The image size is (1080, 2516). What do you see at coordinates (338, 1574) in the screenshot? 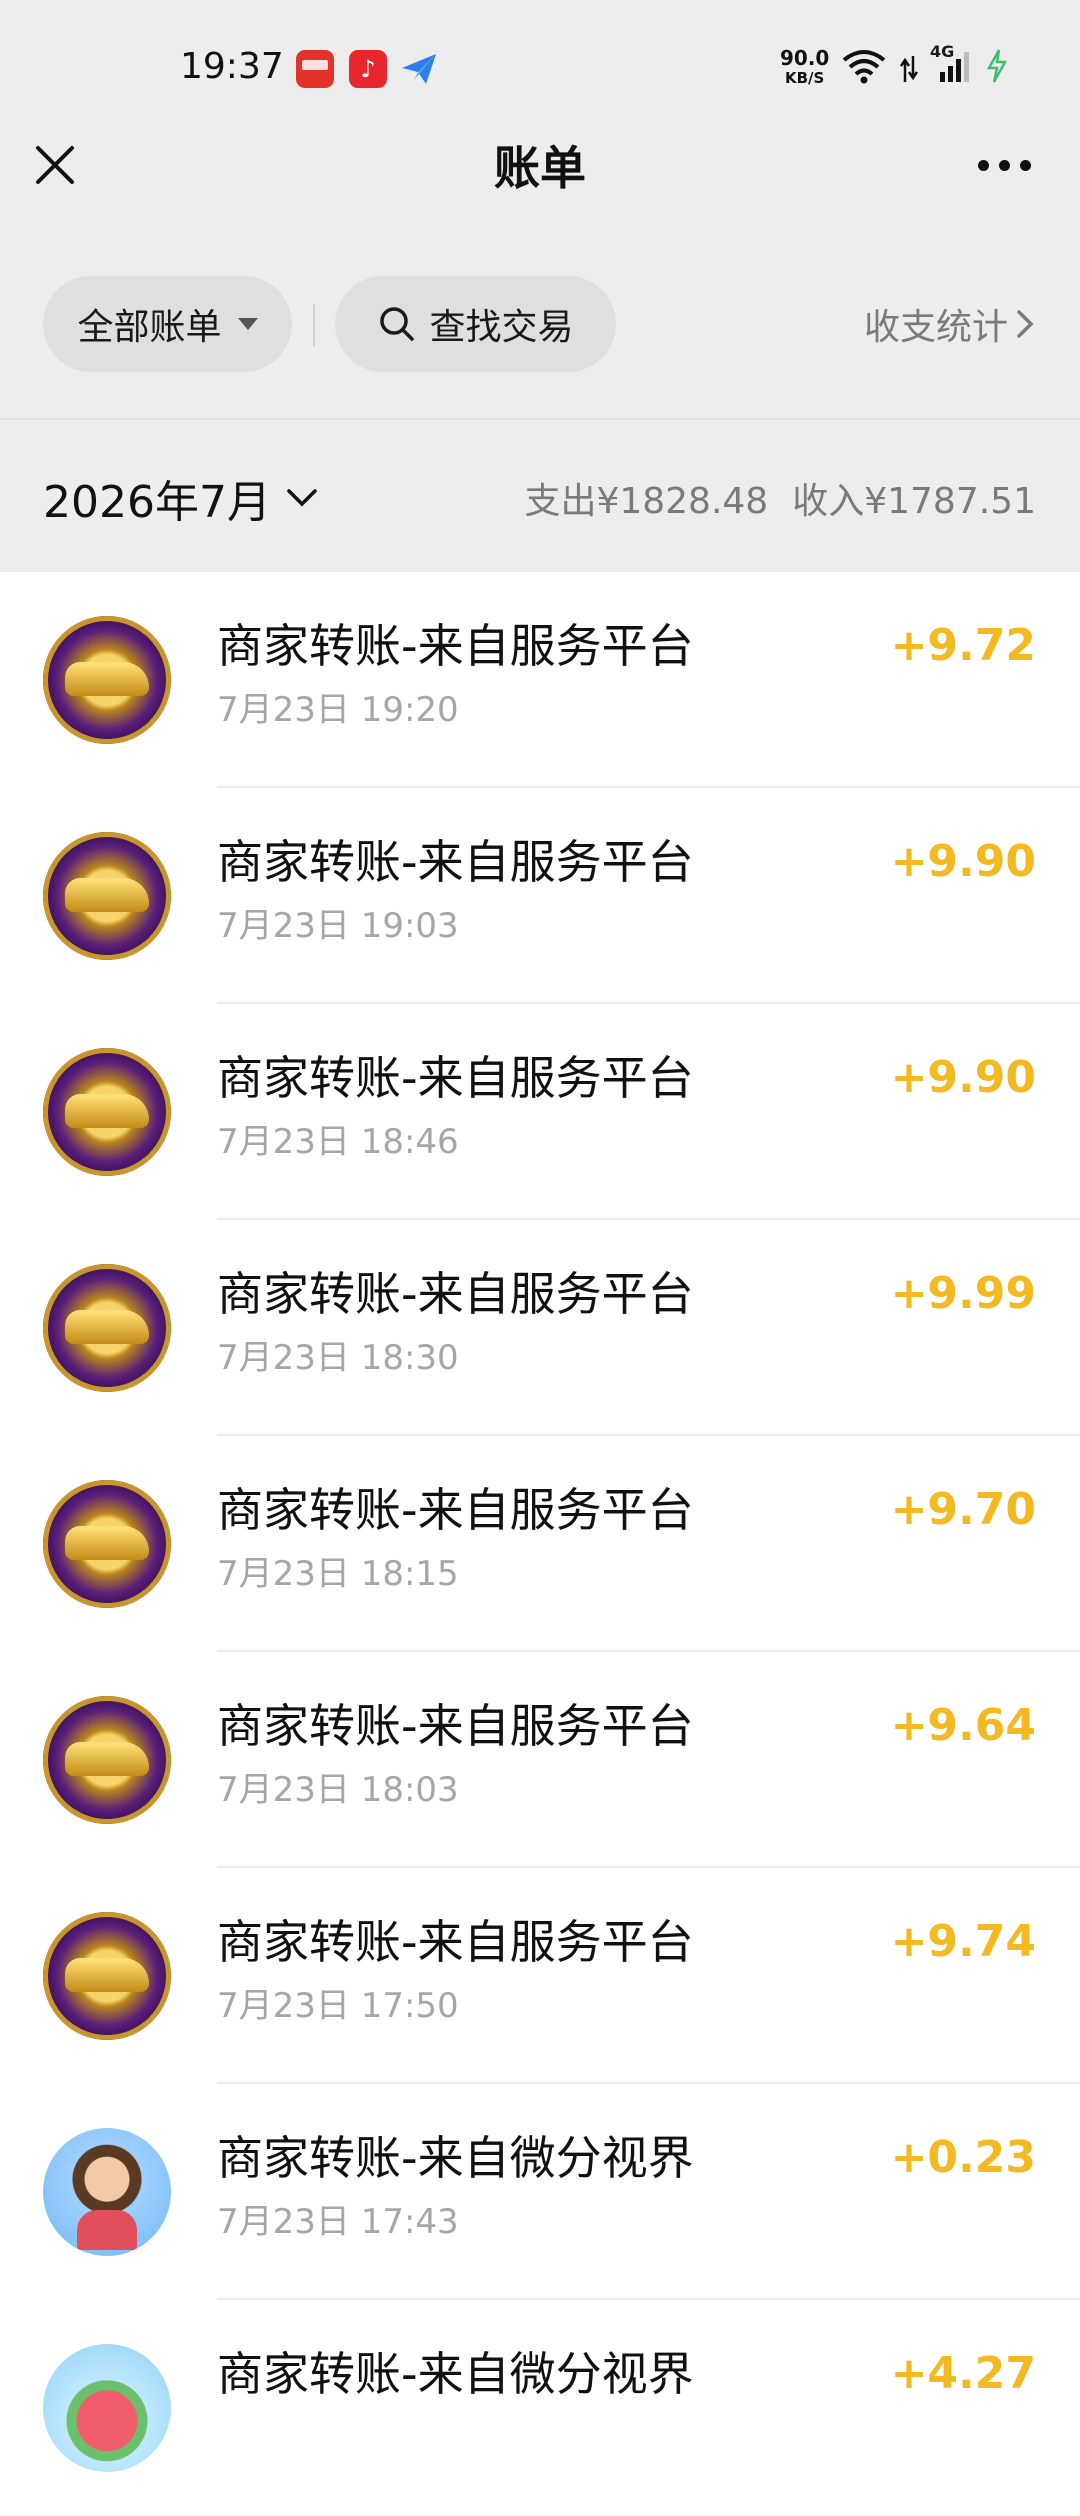
I see `transaction-time: 7月23日 18:15` at bounding box center [338, 1574].